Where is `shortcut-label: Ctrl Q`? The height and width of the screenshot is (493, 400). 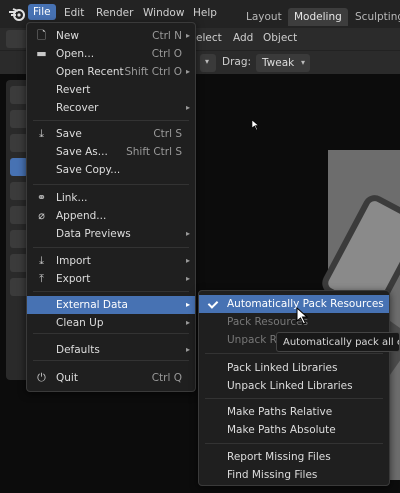 shortcut-label: Ctrl Q is located at coordinates (166, 378).